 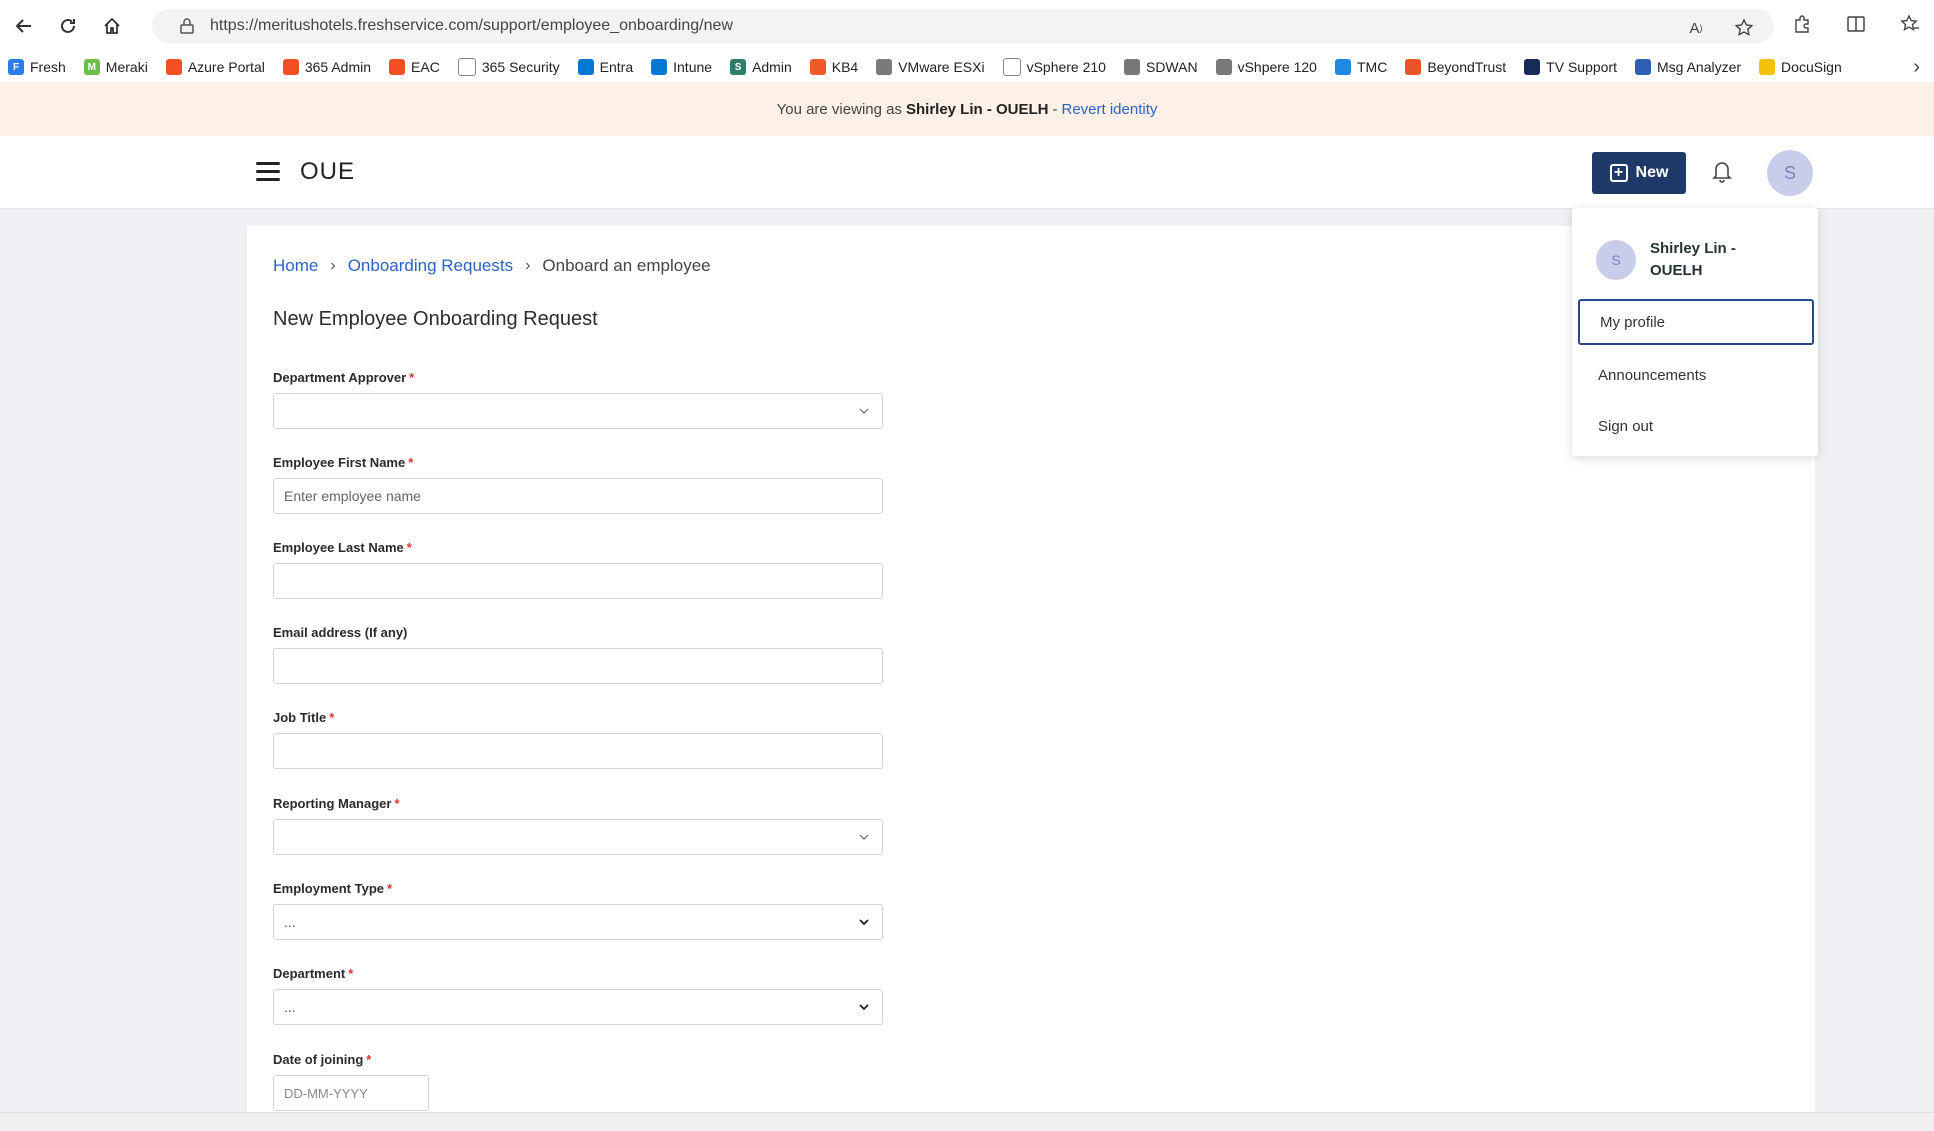 What do you see at coordinates (351, 1093) in the screenshot?
I see `date-of-joining-input: DD-MM-YYYY` at bounding box center [351, 1093].